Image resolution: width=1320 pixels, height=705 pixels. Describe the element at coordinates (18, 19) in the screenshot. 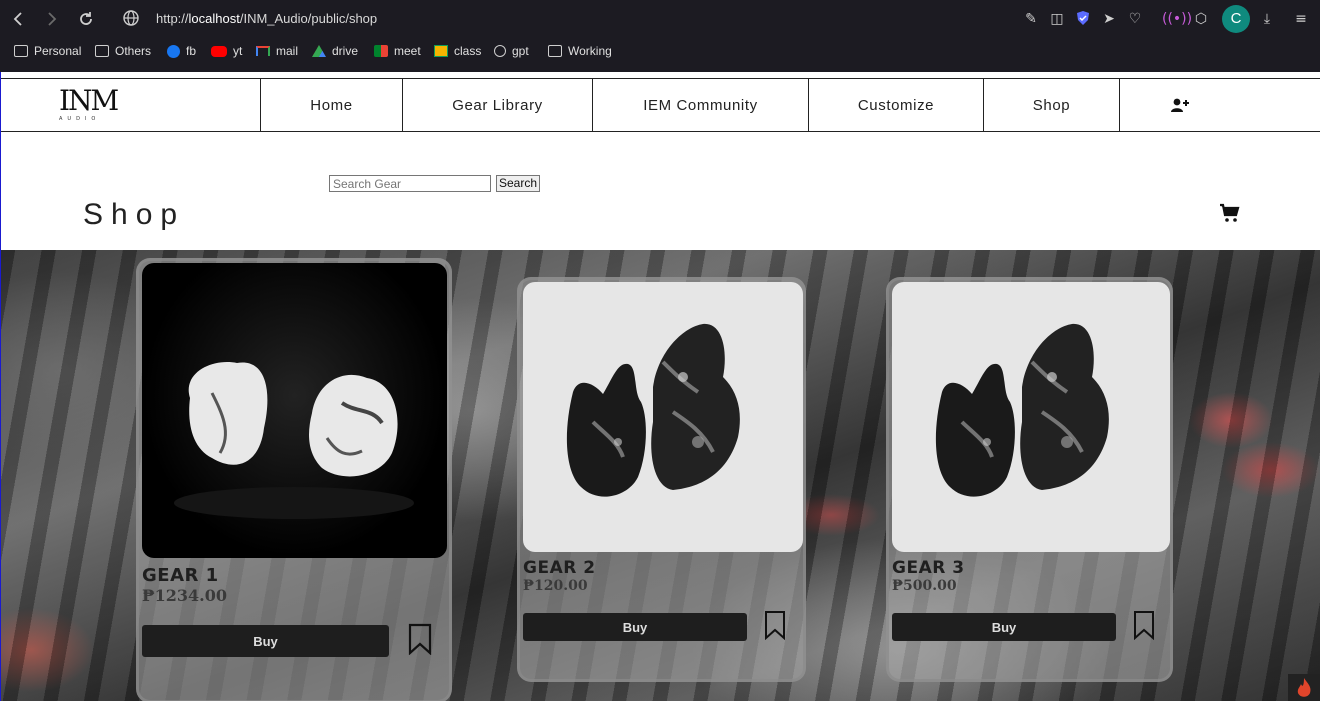

I see `back-icon` at that location.